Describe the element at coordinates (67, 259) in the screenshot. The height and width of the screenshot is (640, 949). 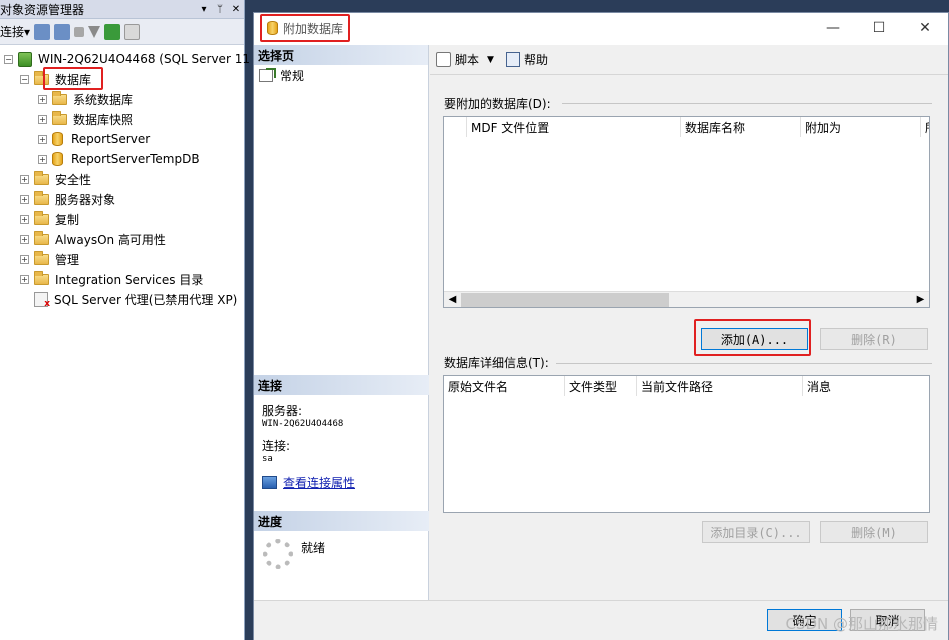
I see `tree-node-label: 管理` at that location.